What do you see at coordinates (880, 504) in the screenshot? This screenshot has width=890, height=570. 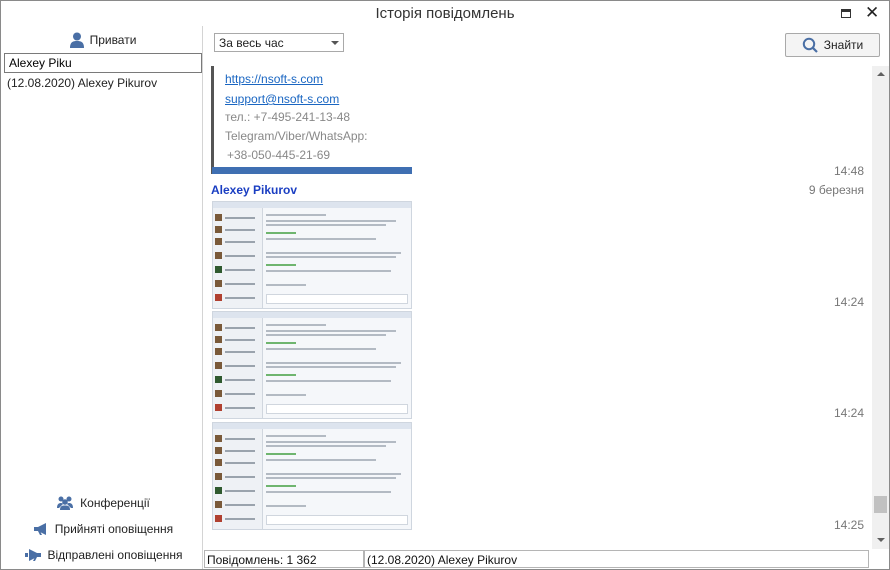 I see `scroll-thumb` at bounding box center [880, 504].